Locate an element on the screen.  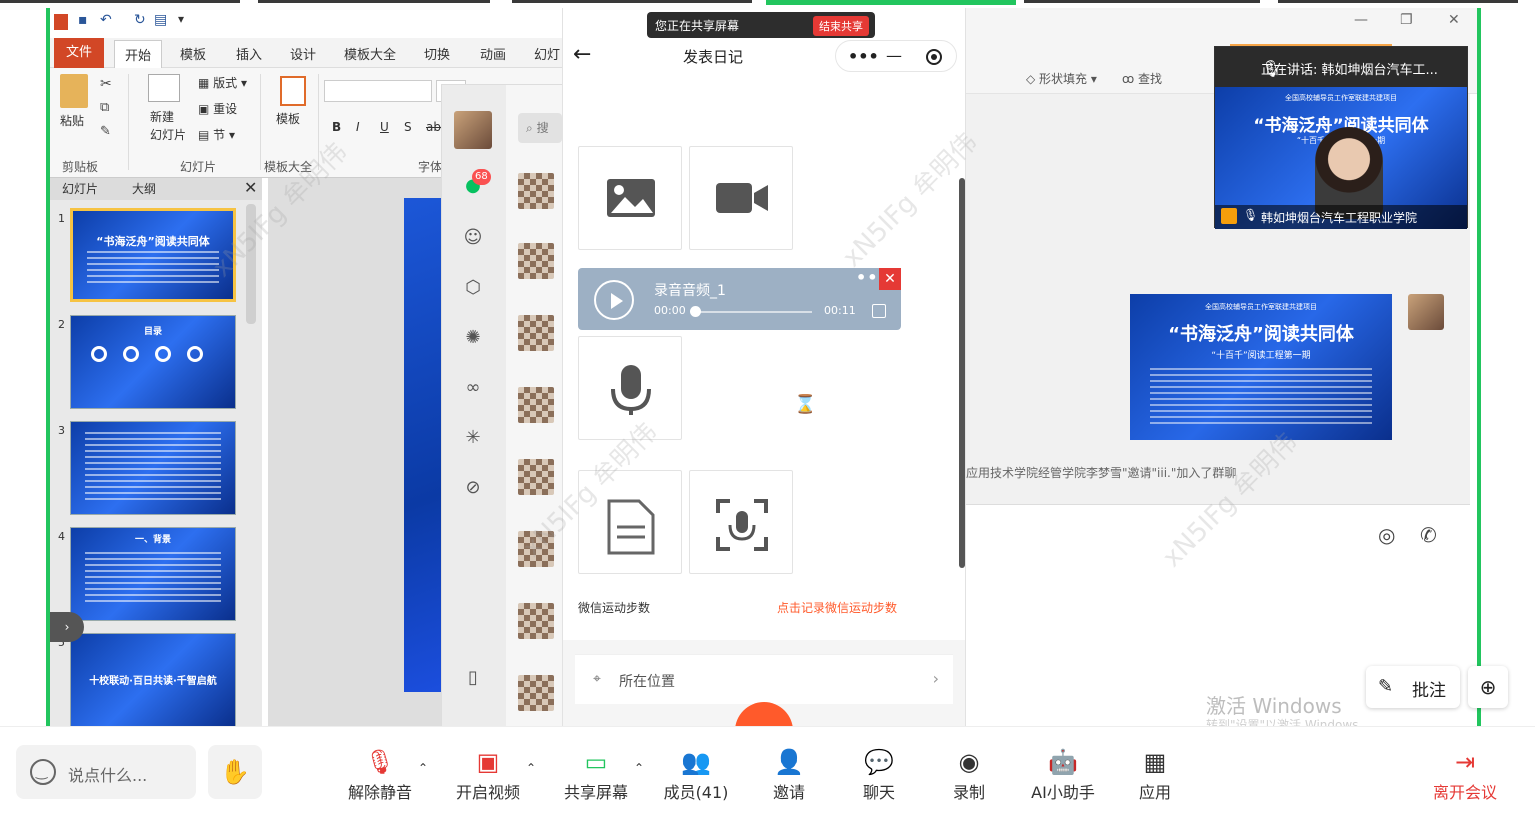
tab-slideshow: 幻灯 is located at coordinates (547, 53).